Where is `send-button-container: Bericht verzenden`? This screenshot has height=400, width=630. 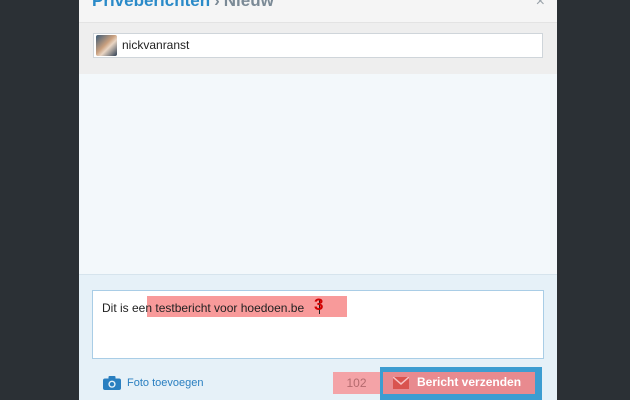 send-button-container: Bericht verzenden is located at coordinates (461, 383).